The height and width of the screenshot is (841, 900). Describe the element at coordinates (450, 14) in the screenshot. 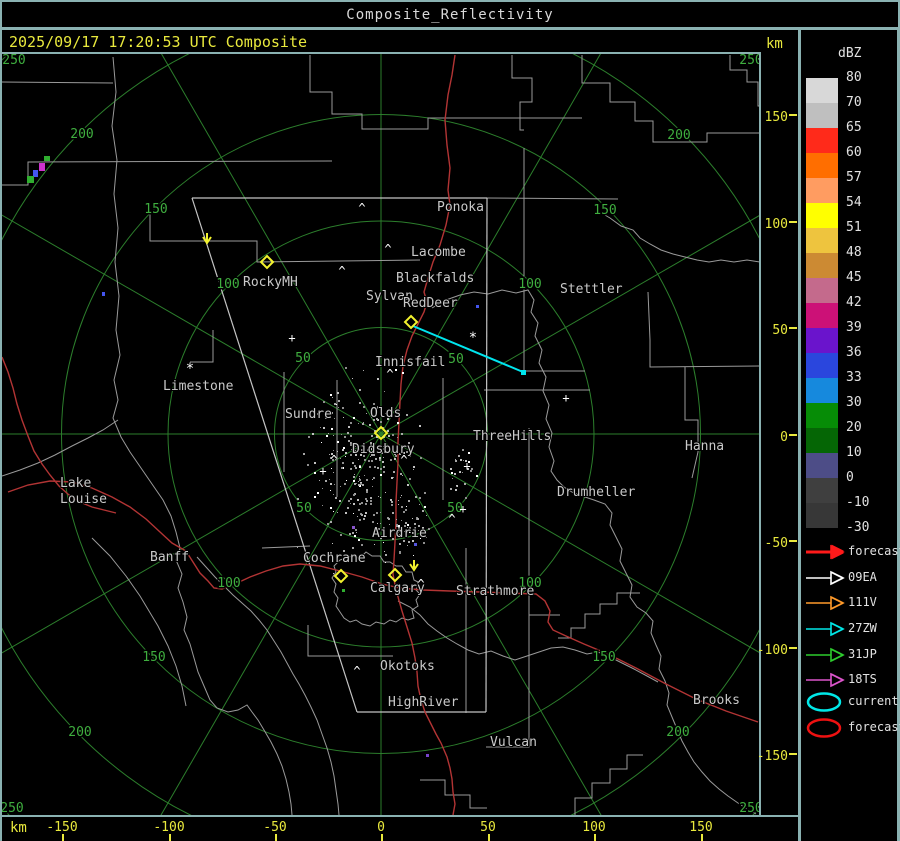

I see `title-bar: Composite_Reflectivity` at that location.